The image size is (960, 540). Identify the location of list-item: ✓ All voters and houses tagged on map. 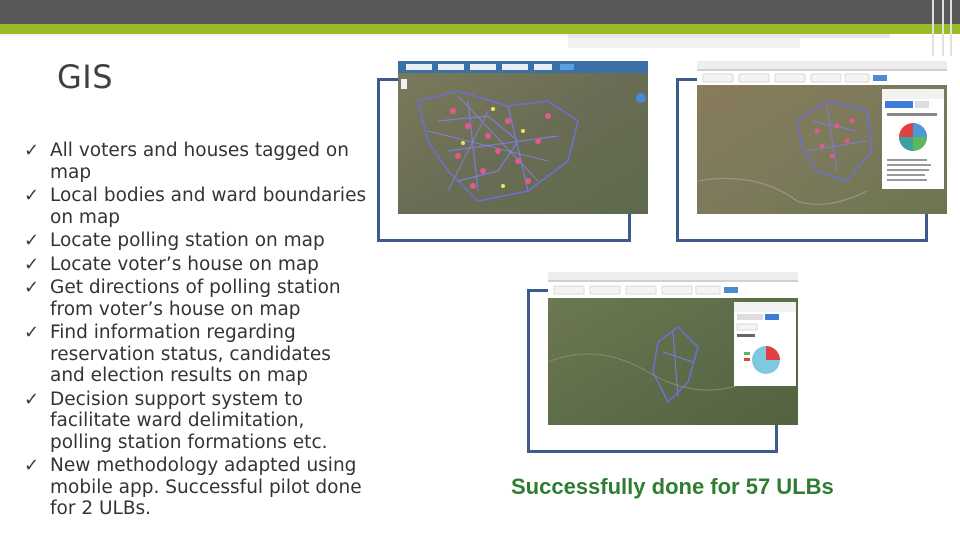
(186, 161).